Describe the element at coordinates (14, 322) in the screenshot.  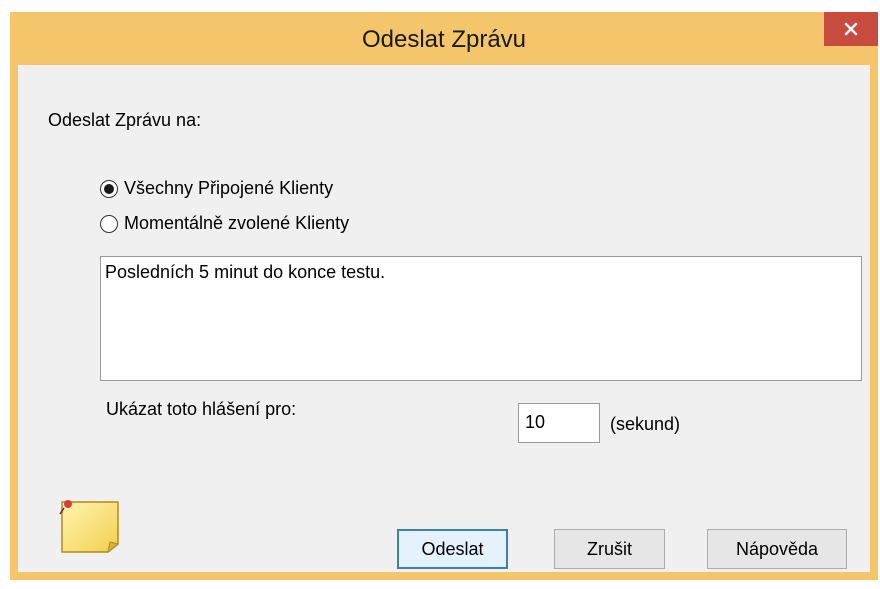
I see `window-border-left` at that location.